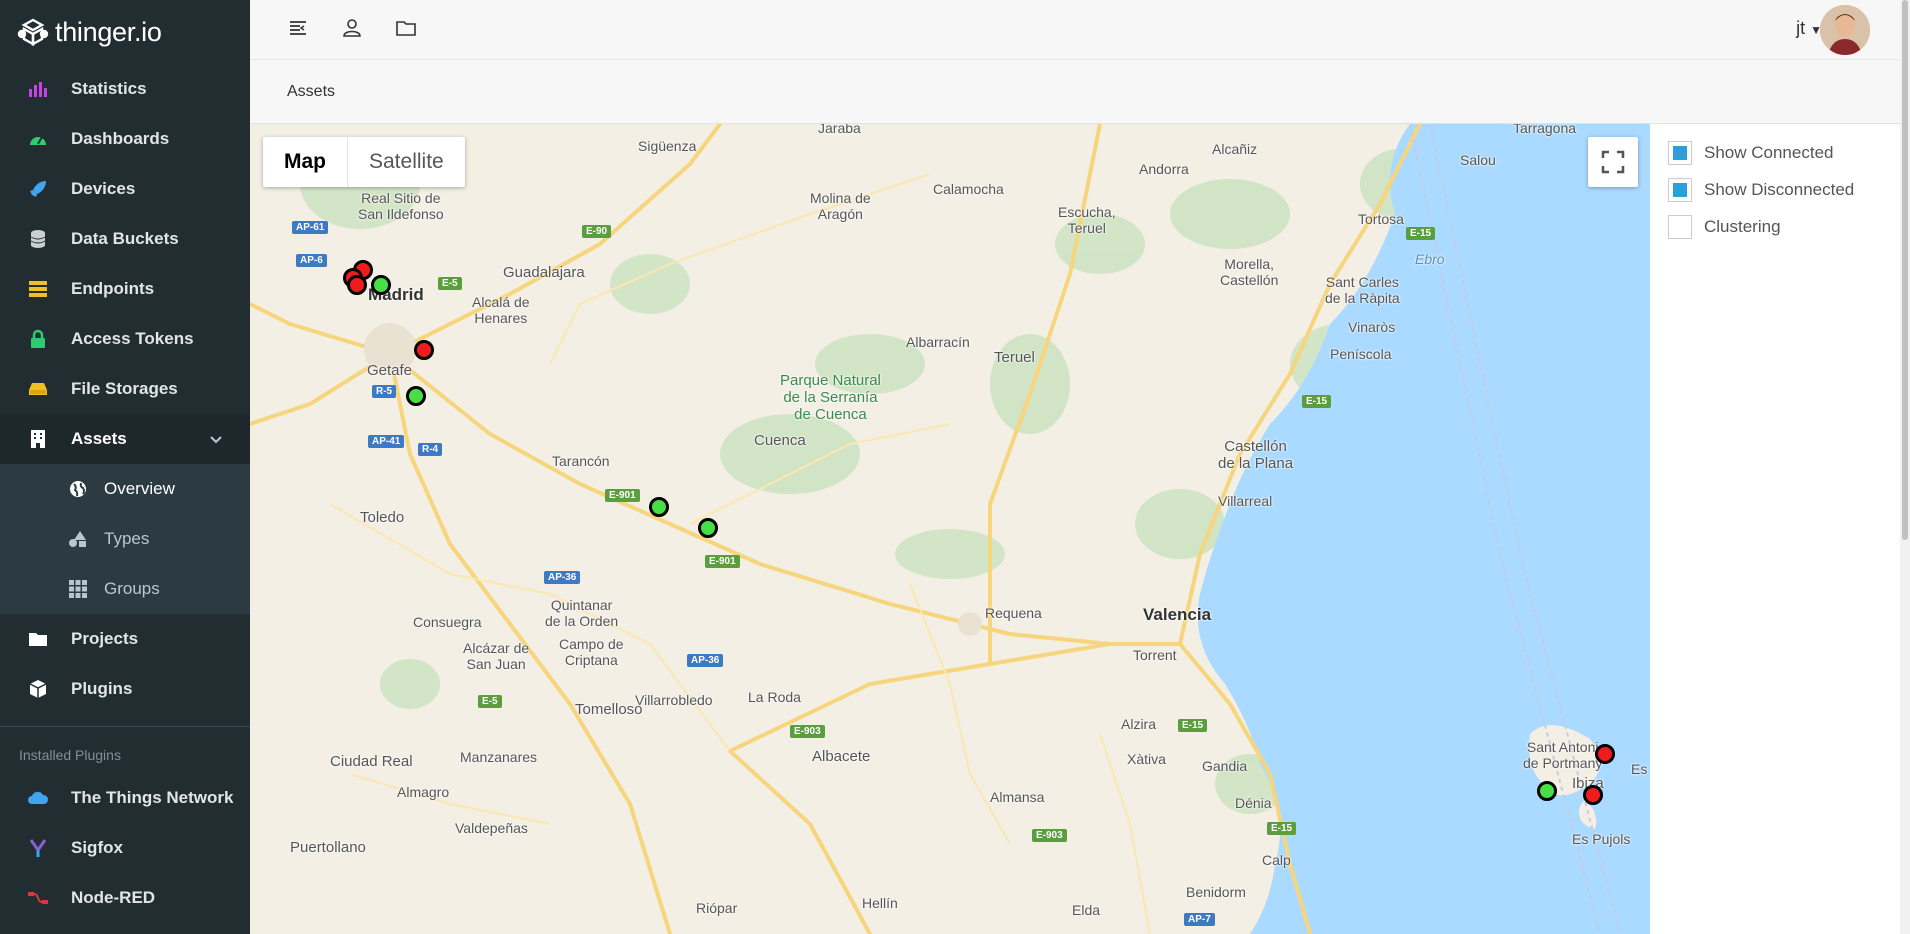 The width and height of the screenshot is (1910, 934). I want to click on sidebar-item-dashboards: Dashboards, so click(125, 139).